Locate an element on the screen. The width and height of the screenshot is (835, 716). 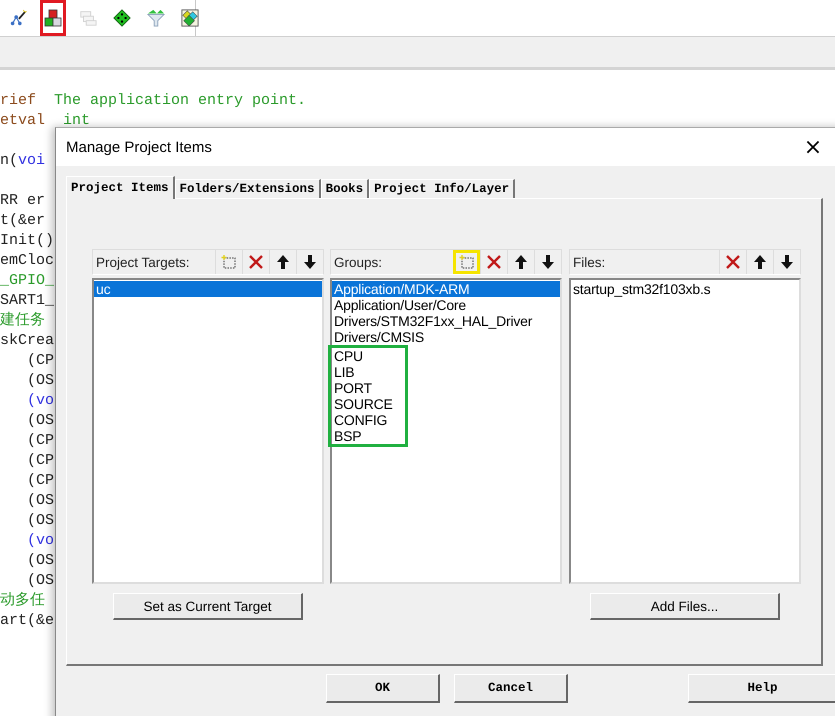
list-item: PORT is located at coordinates (362, 388).